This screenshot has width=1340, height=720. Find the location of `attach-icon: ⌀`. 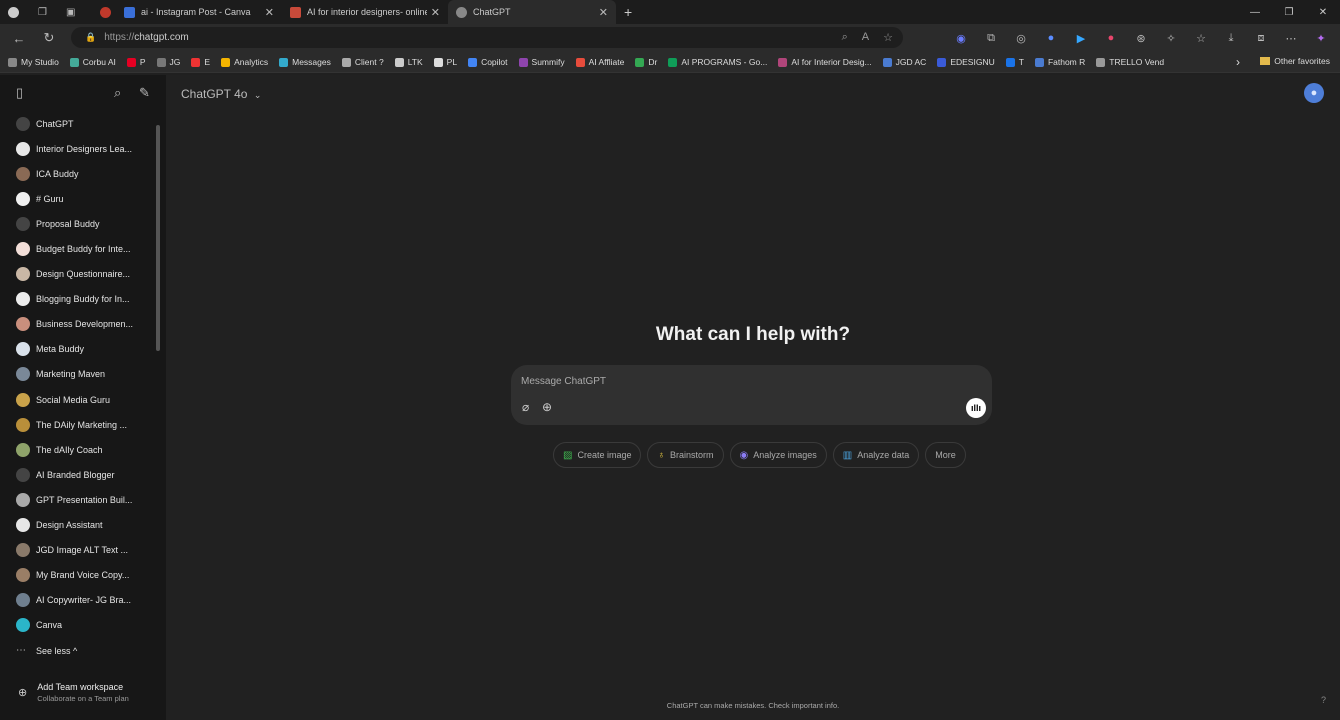

attach-icon: ⌀ is located at coordinates (525, 407).